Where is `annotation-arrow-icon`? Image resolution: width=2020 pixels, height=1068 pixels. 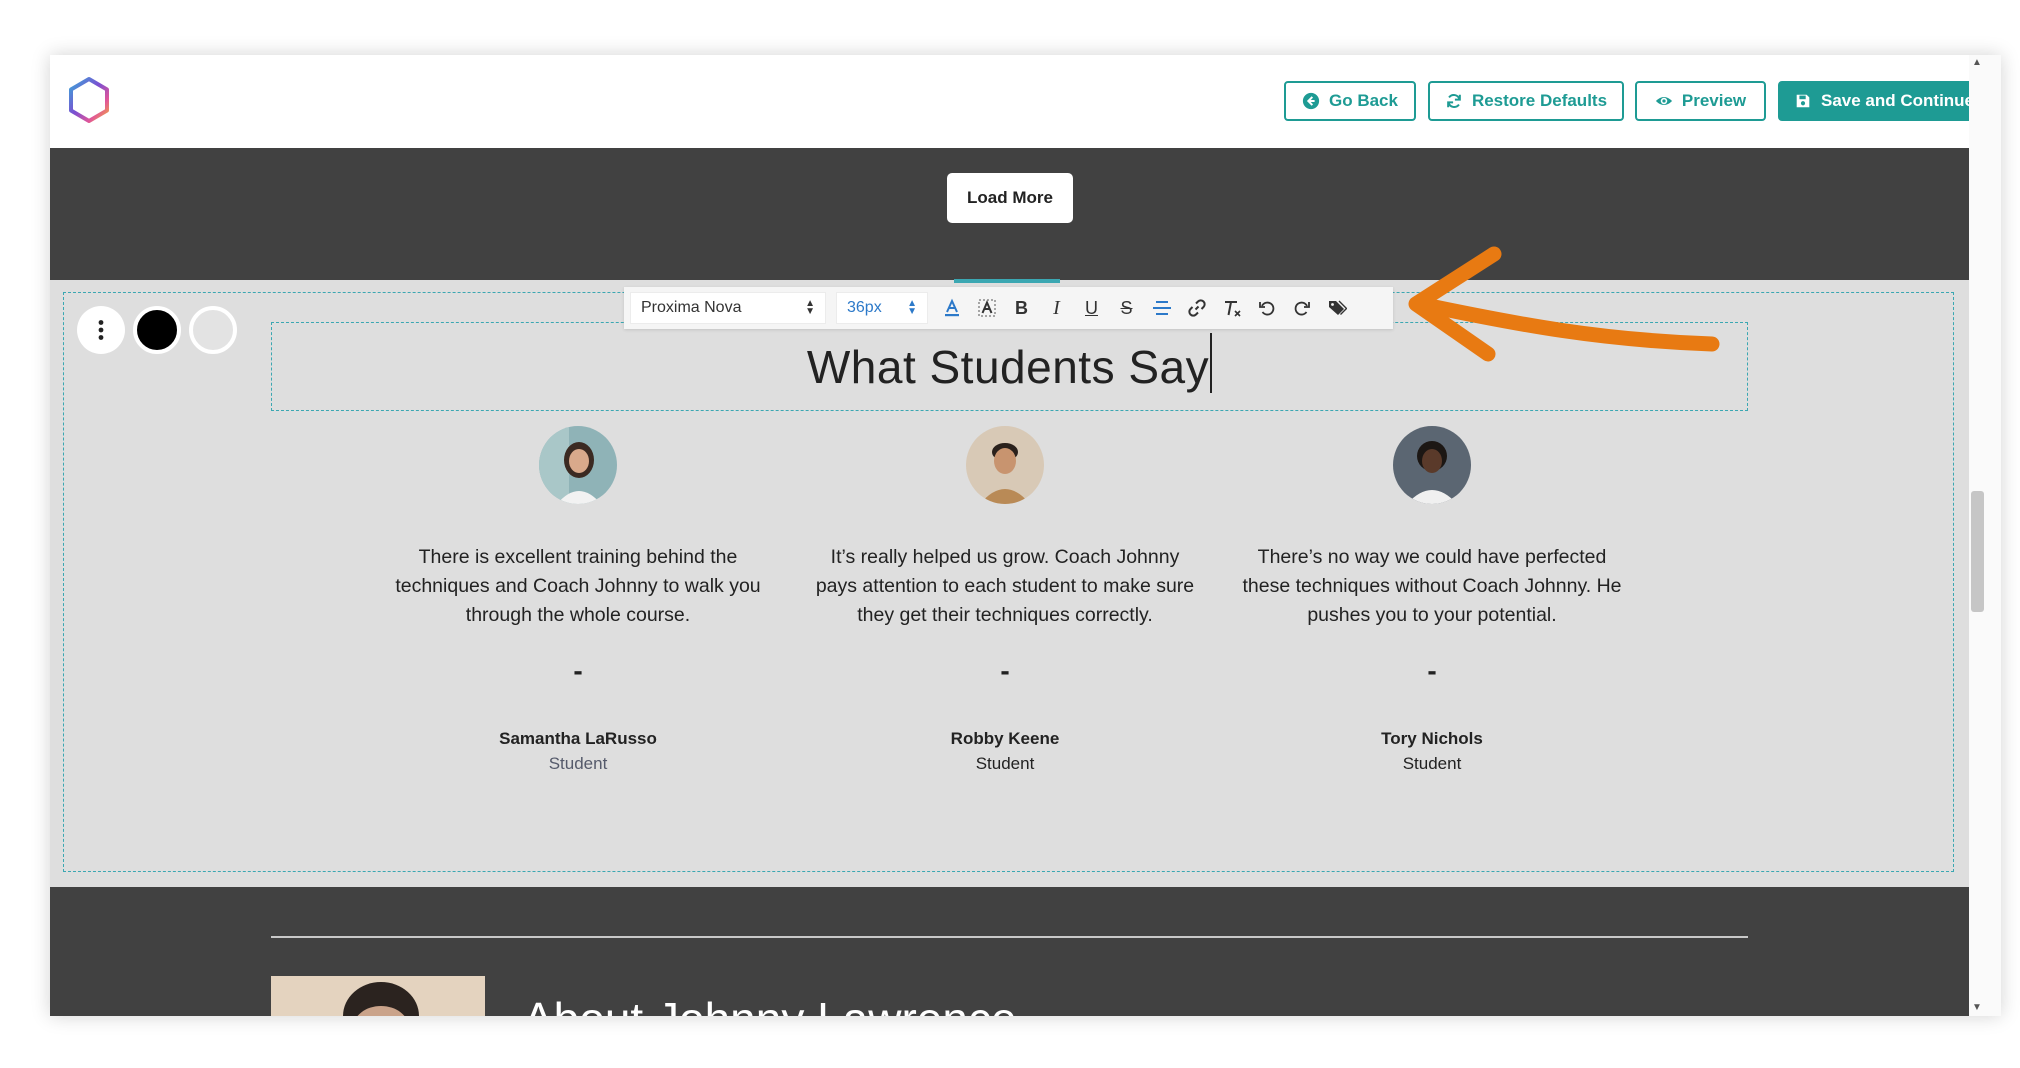
annotation-arrow-icon is located at coordinates (1564, 304).